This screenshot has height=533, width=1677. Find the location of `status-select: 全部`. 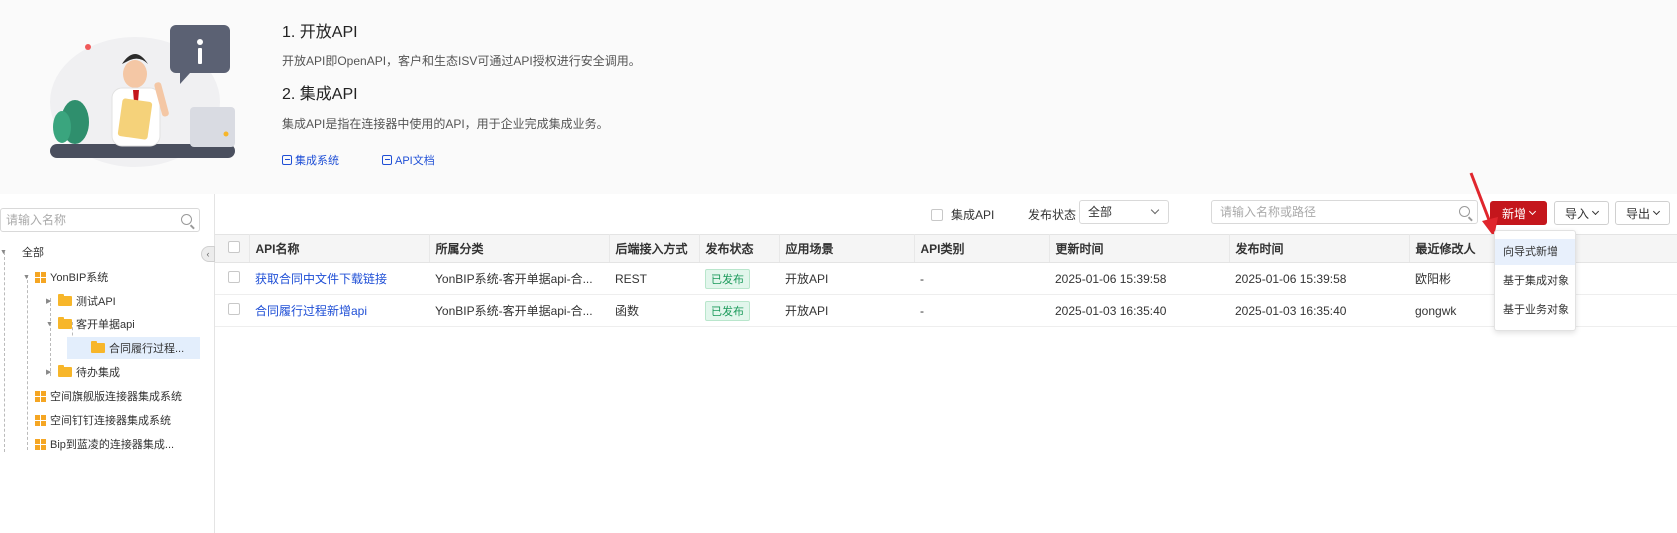

status-select: 全部 is located at coordinates (1124, 212).